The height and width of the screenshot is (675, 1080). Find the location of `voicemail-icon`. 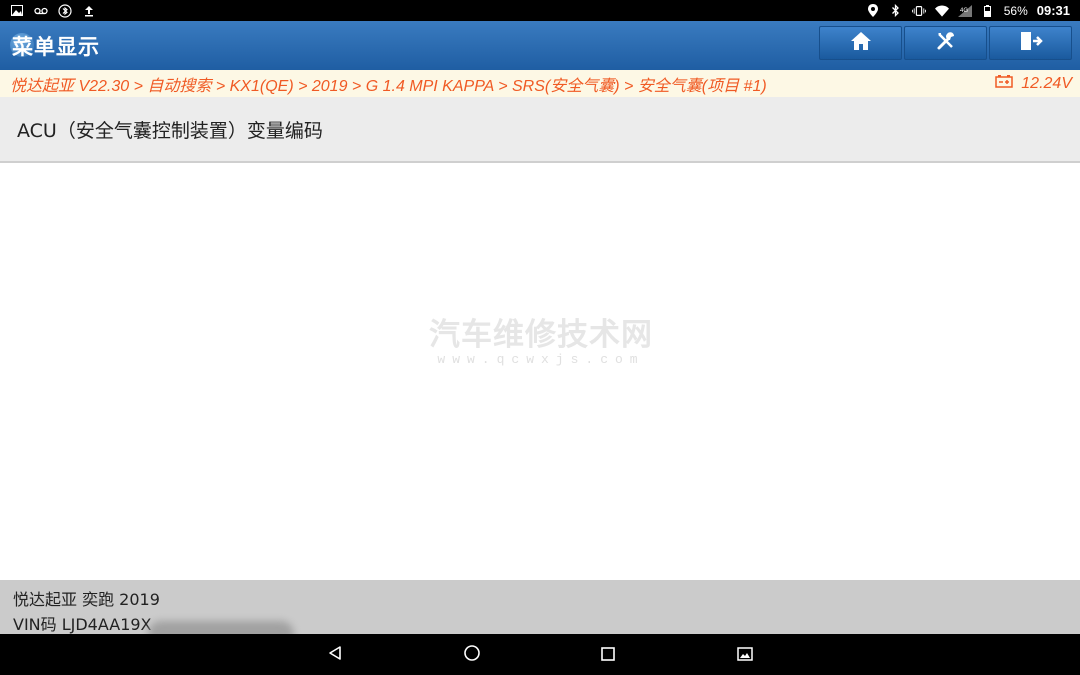

voicemail-icon is located at coordinates (41, 11).